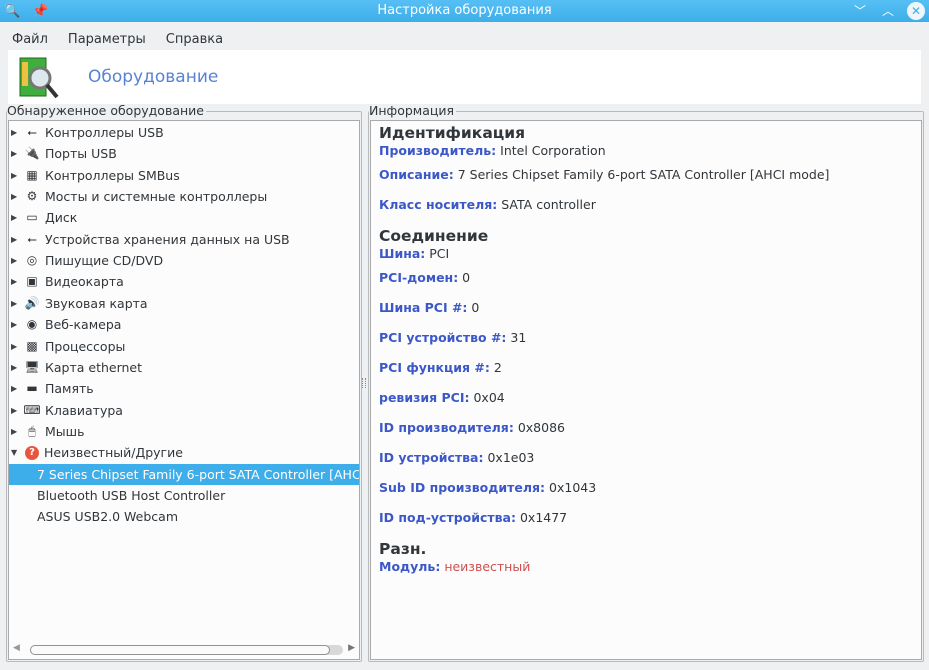 This screenshot has width=929, height=670. What do you see at coordinates (548, 204) in the screenshot?
I see `field-value: SATA controller` at bounding box center [548, 204].